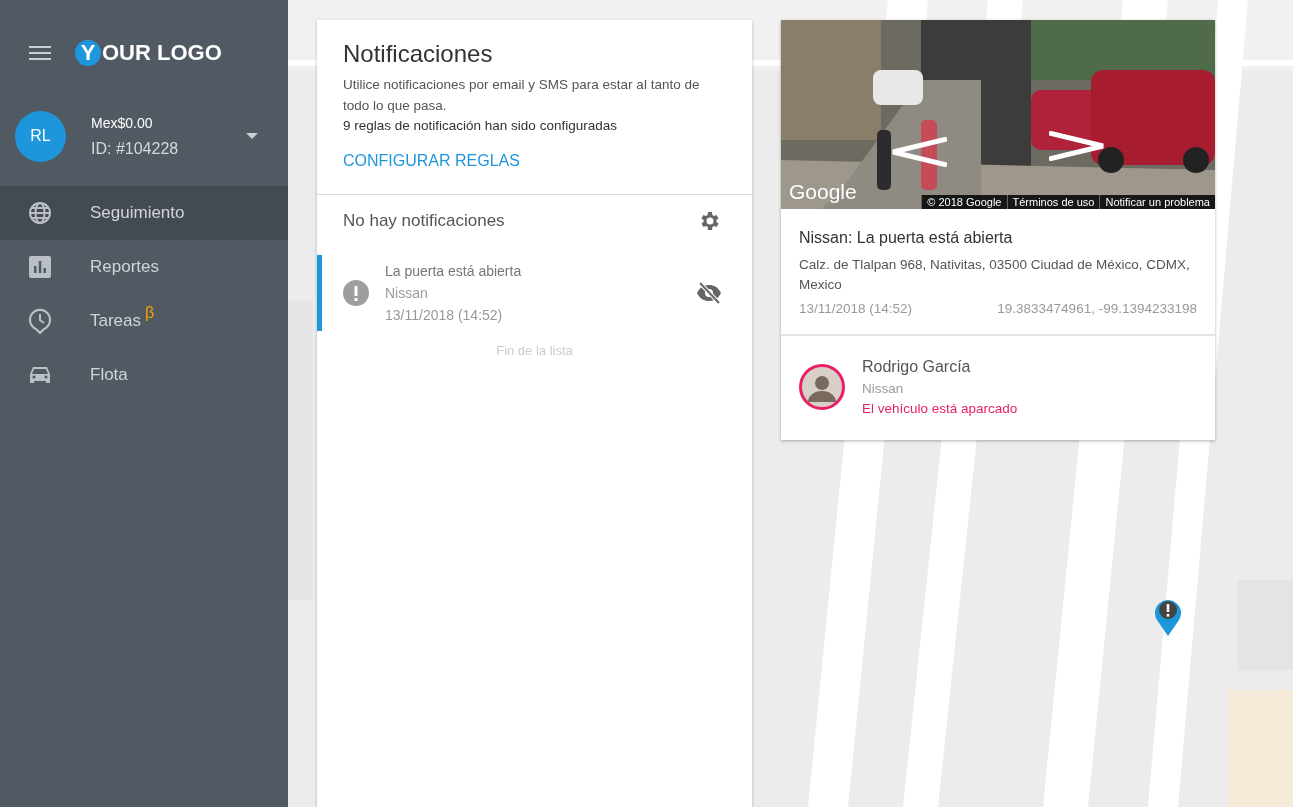  I want to click on account-id: ID: #104228, so click(135, 148).